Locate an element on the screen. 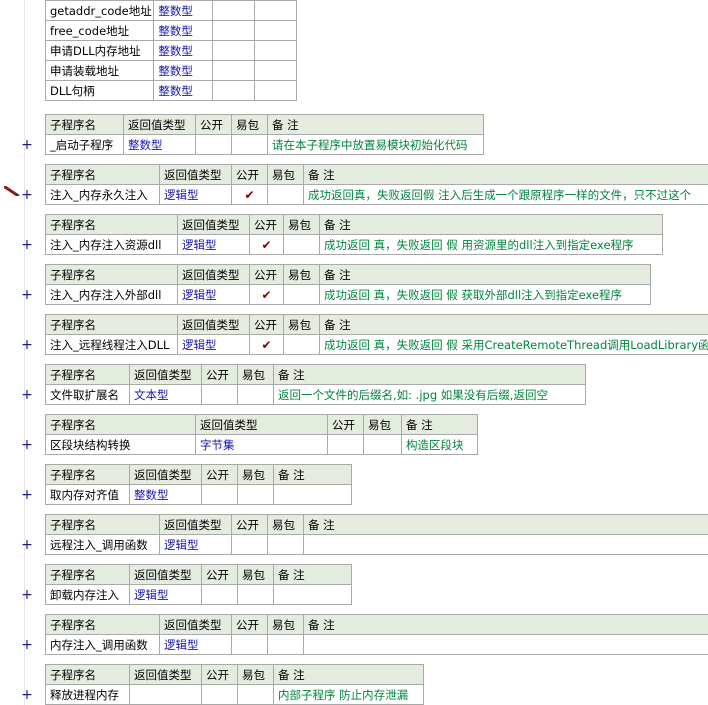 Image resolution: width=708 pixels, height=705 pixels. subroutine-name: 文件取扩展名 is located at coordinates (87, 394).